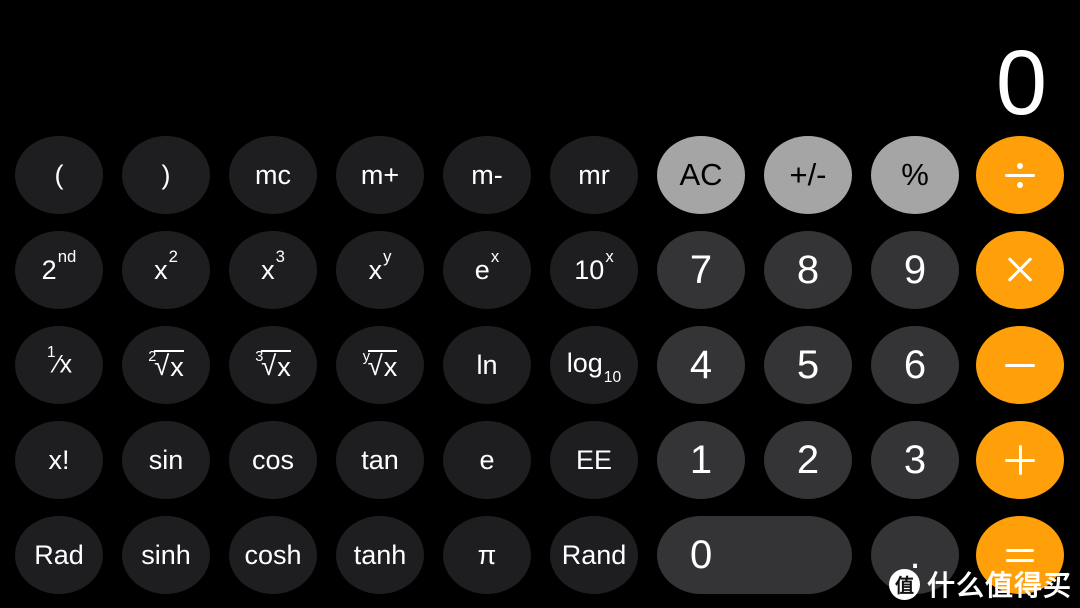  I want to click on key-label: 8, so click(808, 269).